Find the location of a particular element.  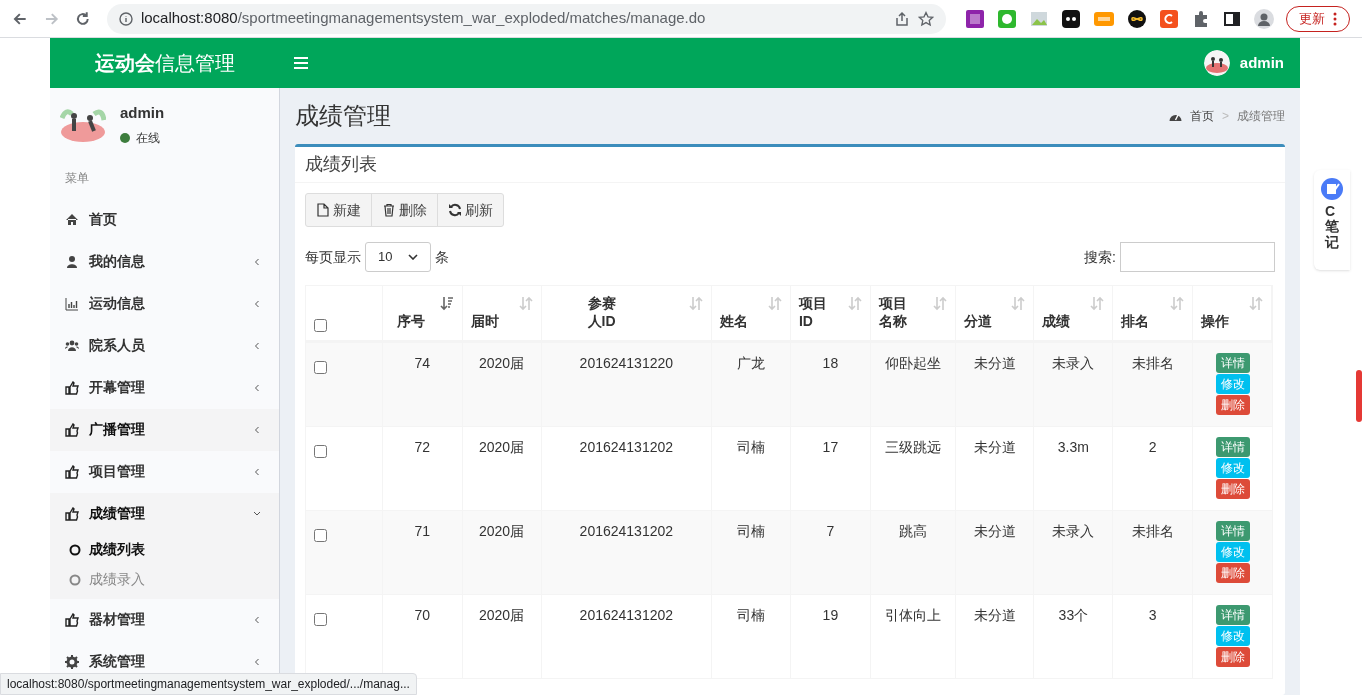

letter-c-icon is located at coordinates (1169, 18).